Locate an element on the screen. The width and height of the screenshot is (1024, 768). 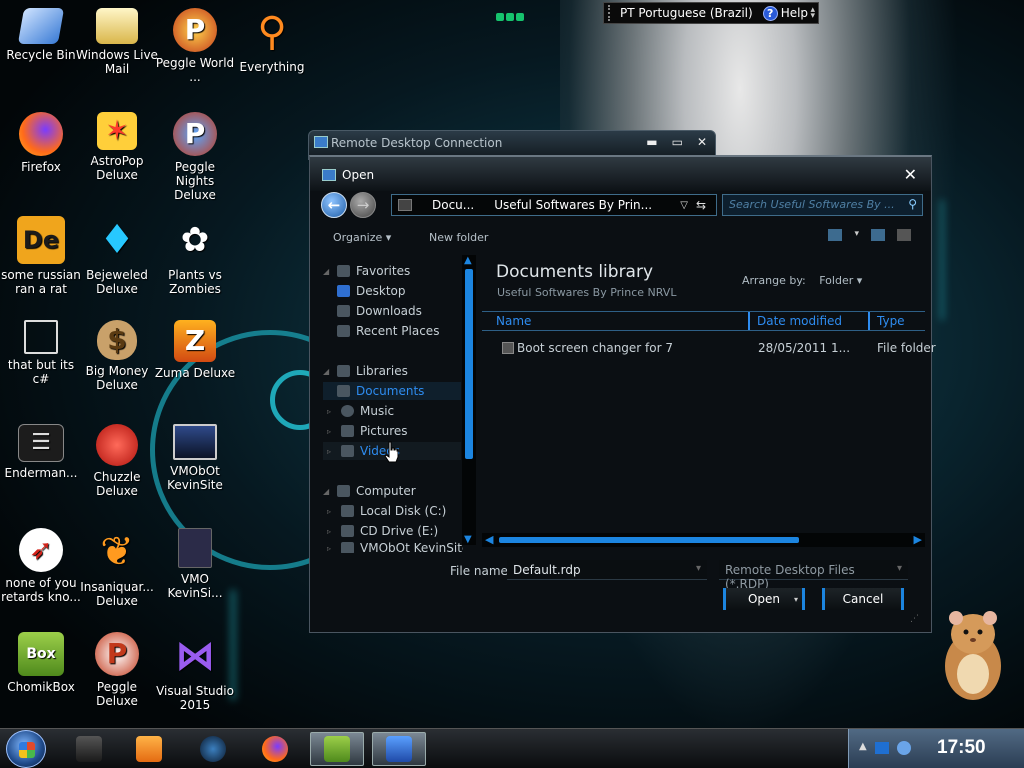
help-label: Help is located at coordinates (794, 13).